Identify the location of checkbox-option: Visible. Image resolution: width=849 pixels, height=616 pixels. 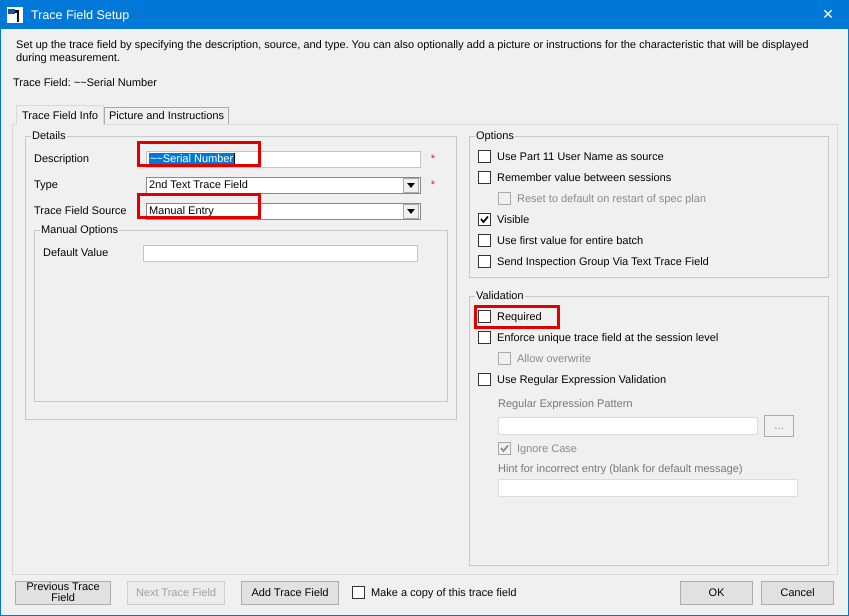
(504, 219).